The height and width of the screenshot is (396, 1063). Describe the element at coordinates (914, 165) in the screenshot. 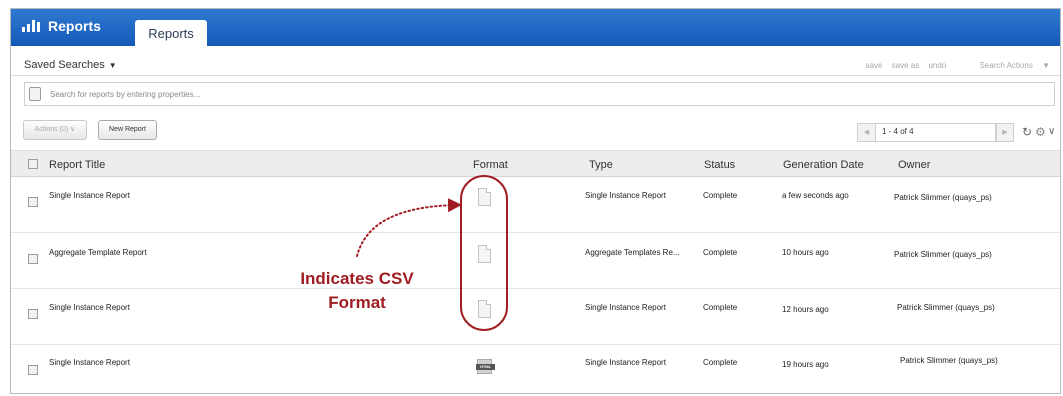

I see `column-owner: Owner` at that location.